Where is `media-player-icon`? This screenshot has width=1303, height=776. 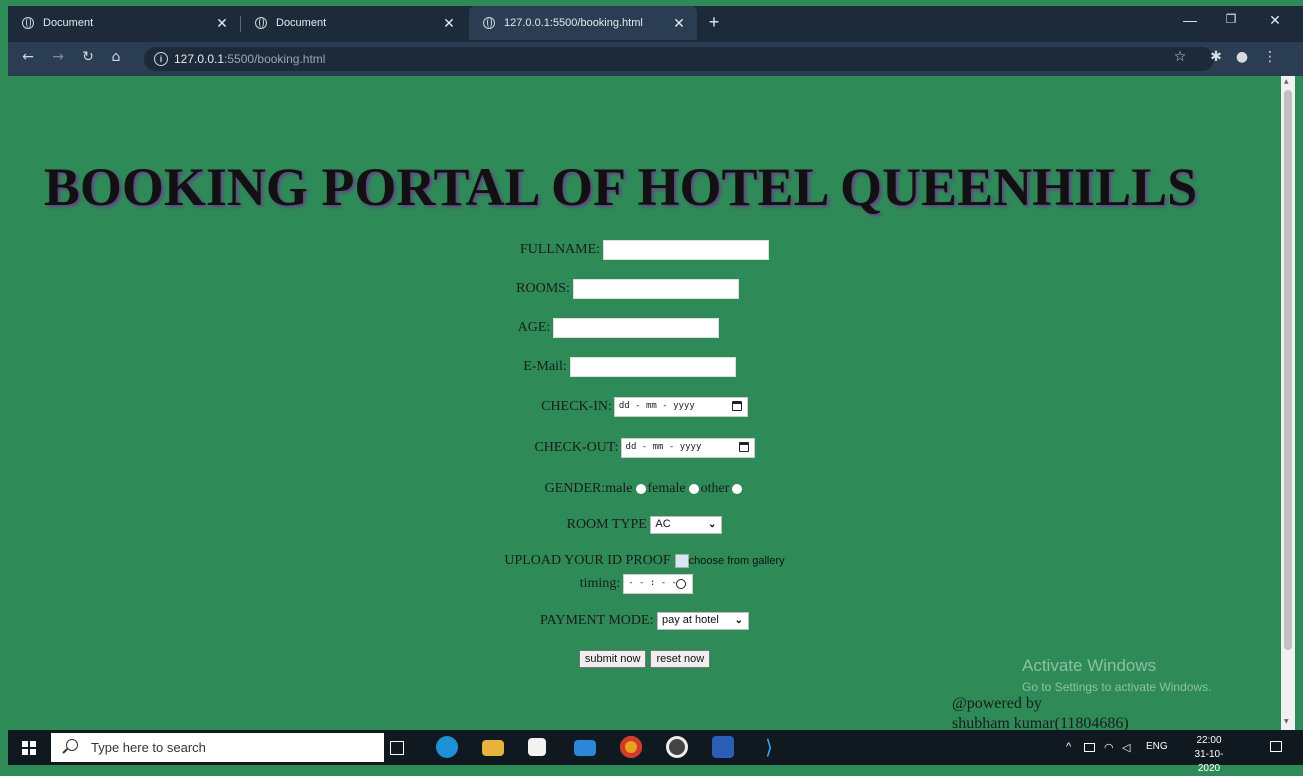
media-player-icon is located at coordinates (677, 747).